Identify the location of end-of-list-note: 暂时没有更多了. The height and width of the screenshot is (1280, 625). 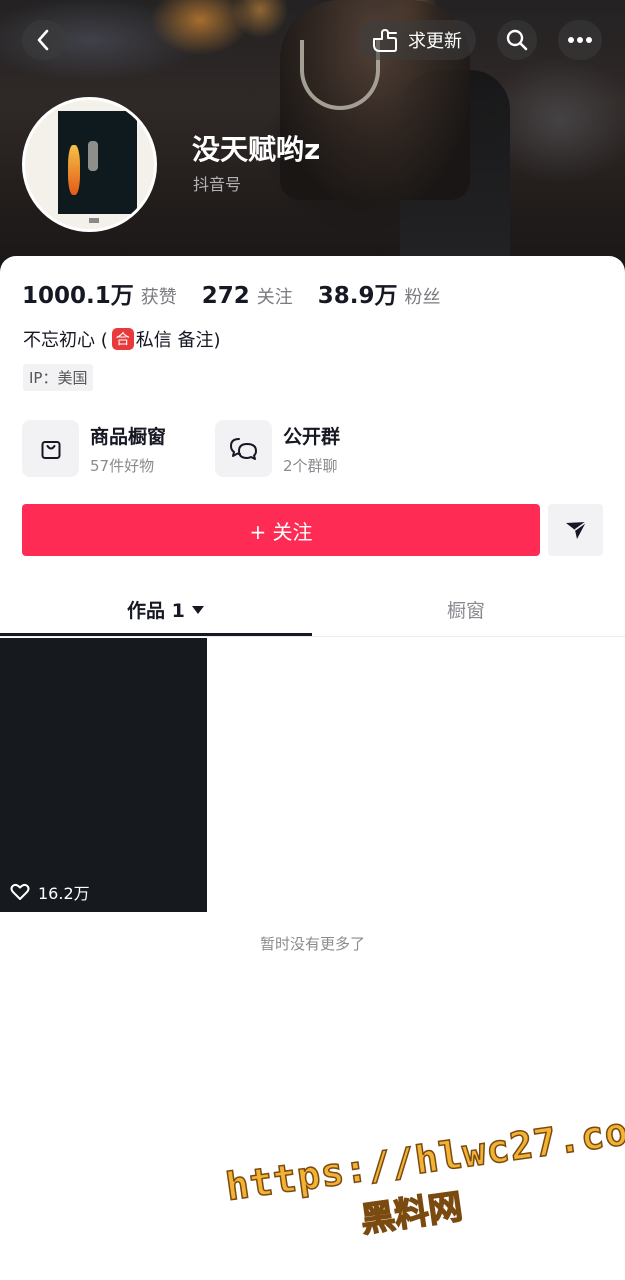
(312, 944).